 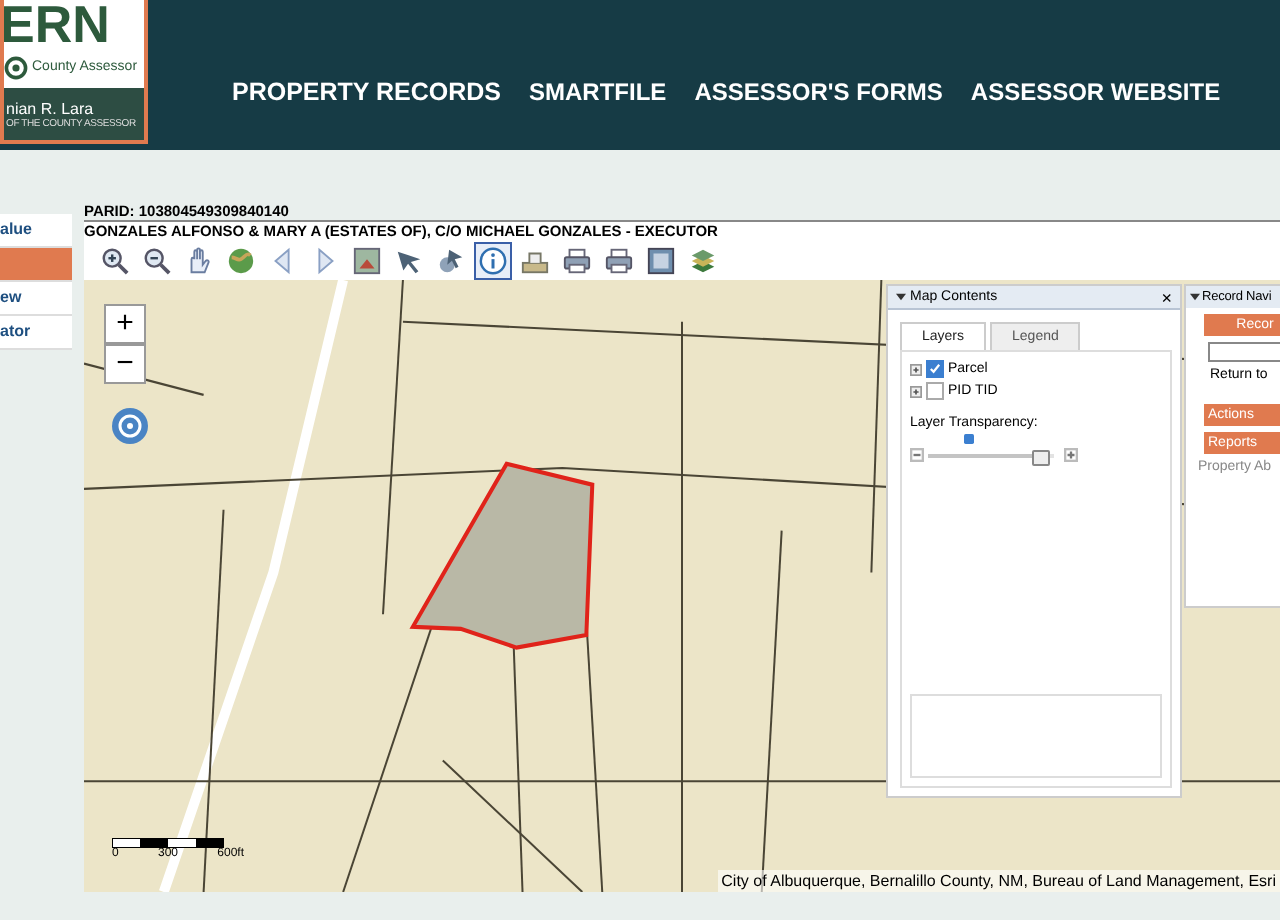 I want to click on sidebar-item: ew, so click(x=36, y=299).